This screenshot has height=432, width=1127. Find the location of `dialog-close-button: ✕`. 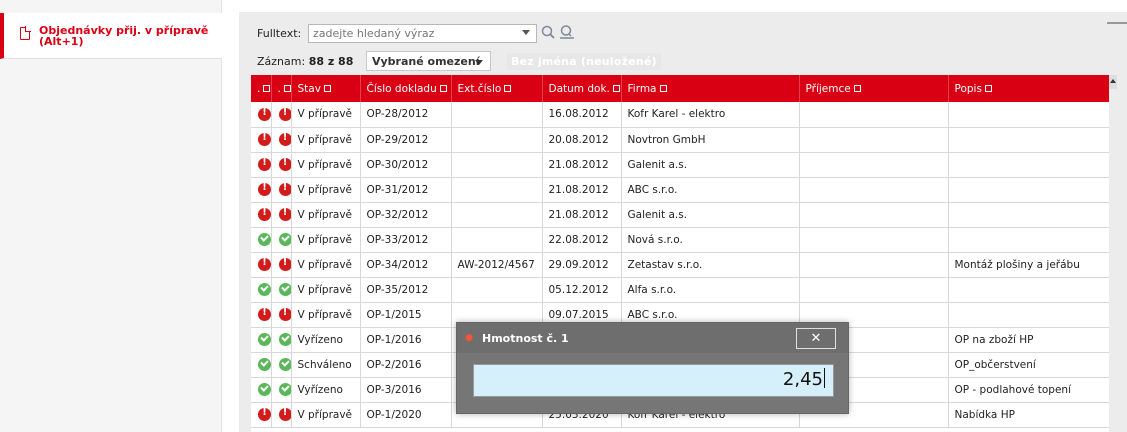

dialog-close-button: ✕ is located at coordinates (816, 338).